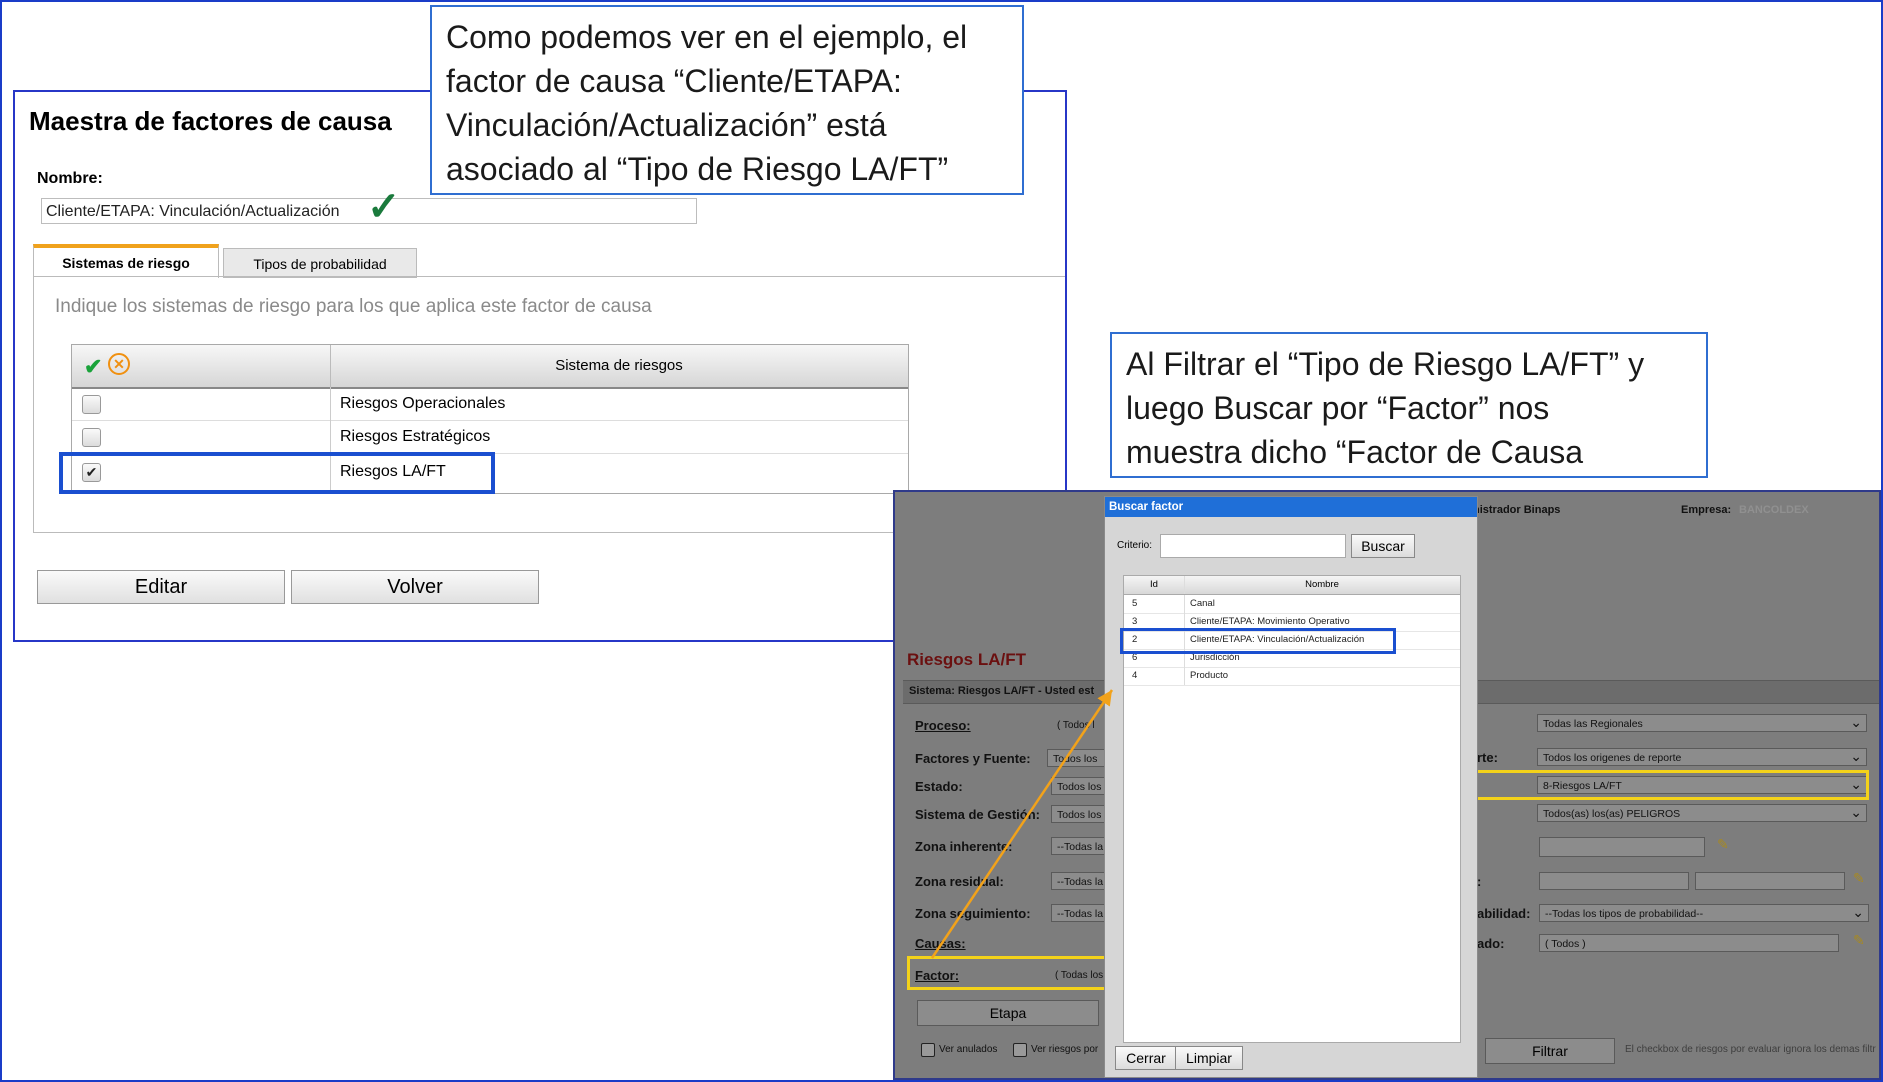 The height and width of the screenshot is (1082, 1883). Describe the element at coordinates (423, 403) in the screenshot. I see `row-label: Riesgos Operacionales` at that location.